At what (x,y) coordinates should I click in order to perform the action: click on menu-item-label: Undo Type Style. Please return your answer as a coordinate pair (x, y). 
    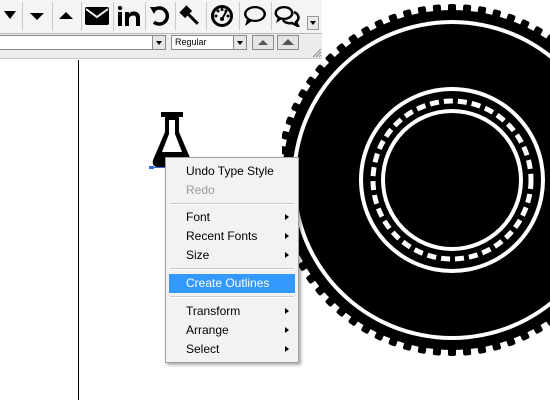
    Looking at the image, I should click on (230, 171).